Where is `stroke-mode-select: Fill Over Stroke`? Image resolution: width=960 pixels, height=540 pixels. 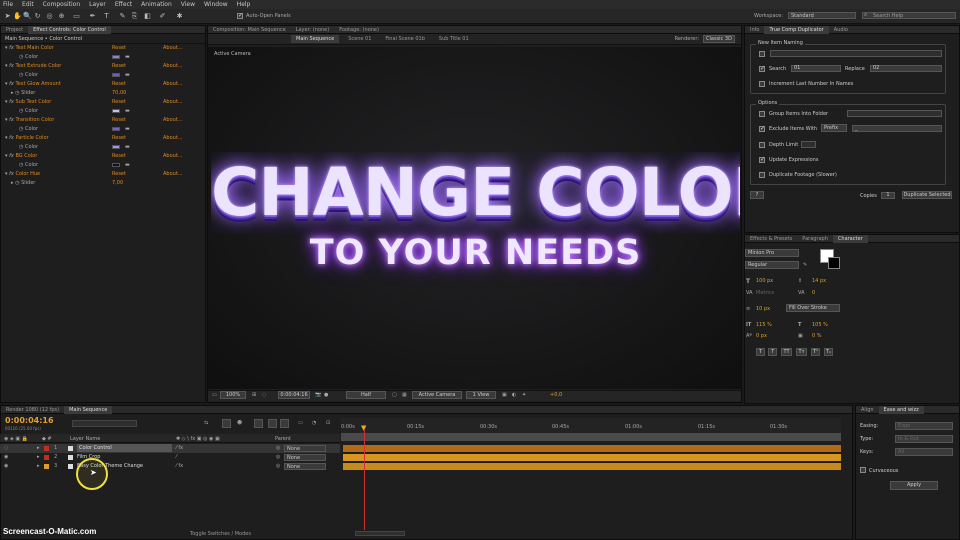
stroke-mode-select: Fill Over Stroke is located at coordinates (813, 308).